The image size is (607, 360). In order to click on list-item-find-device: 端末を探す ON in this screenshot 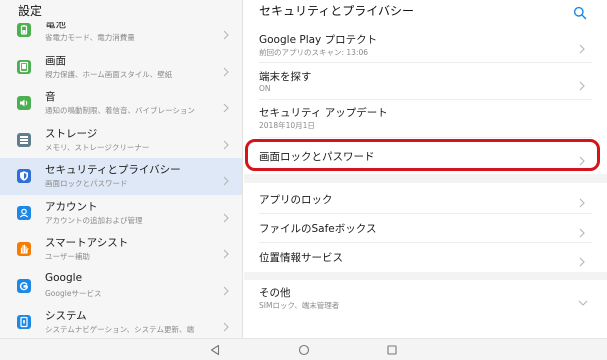, I will do `click(425, 81)`.